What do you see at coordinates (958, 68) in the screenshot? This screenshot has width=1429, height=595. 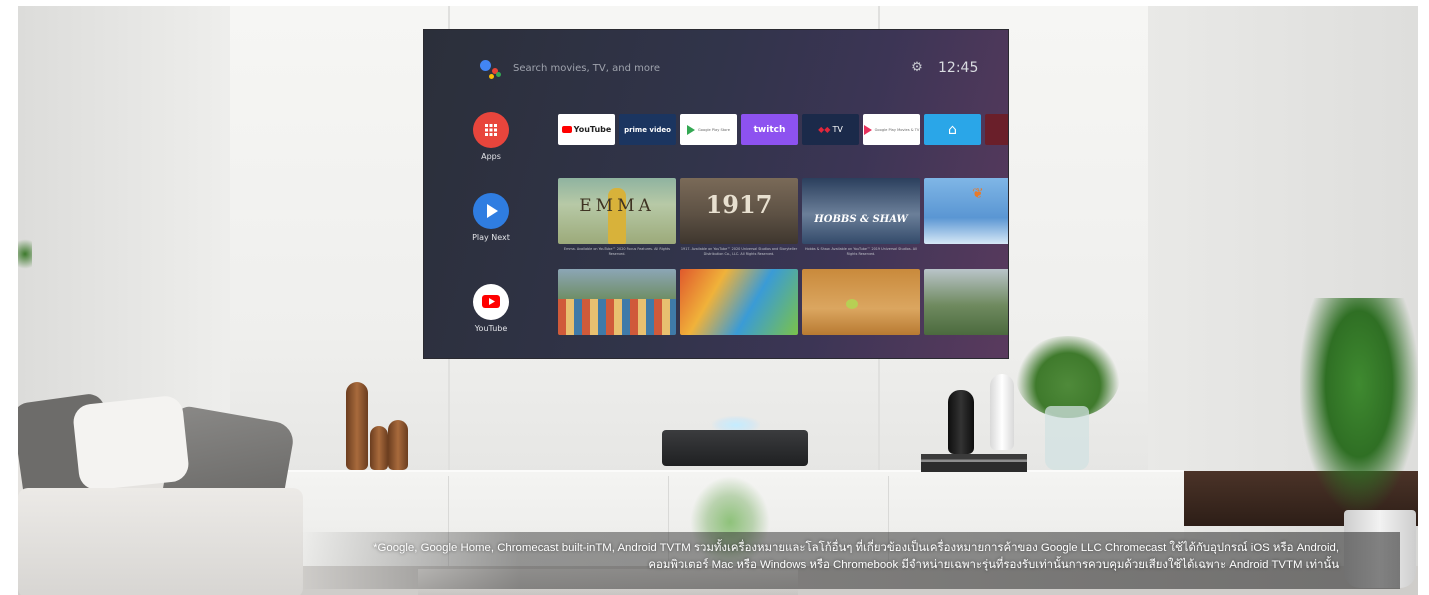 I see `clock: 12:45` at bounding box center [958, 68].